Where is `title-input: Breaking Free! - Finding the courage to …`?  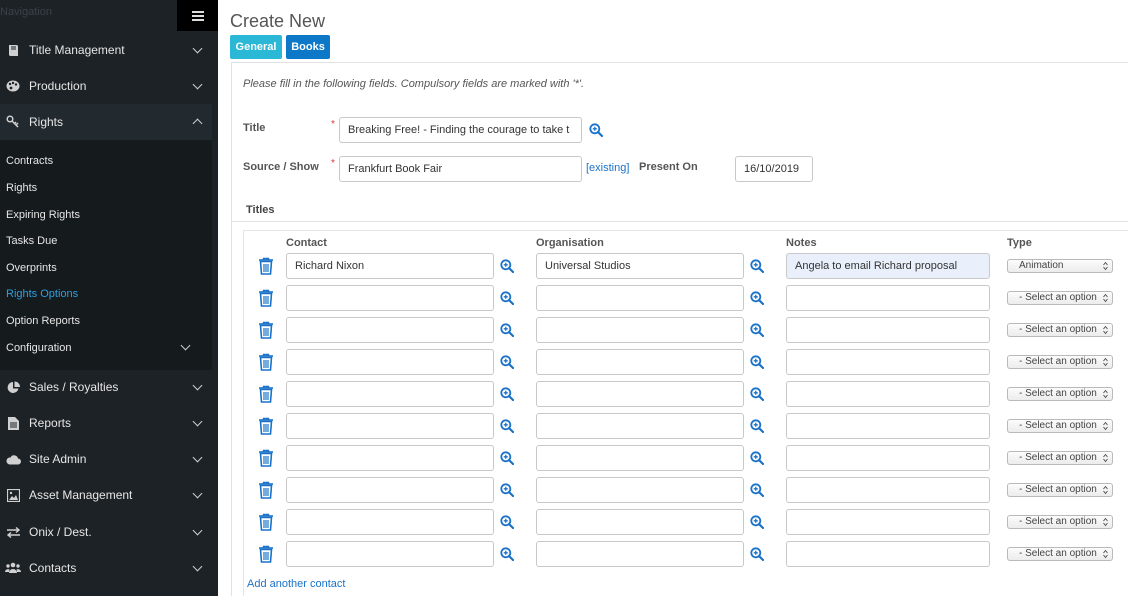
title-input: Breaking Free! - Finding the courage to … is located at coordinates (460, 130).